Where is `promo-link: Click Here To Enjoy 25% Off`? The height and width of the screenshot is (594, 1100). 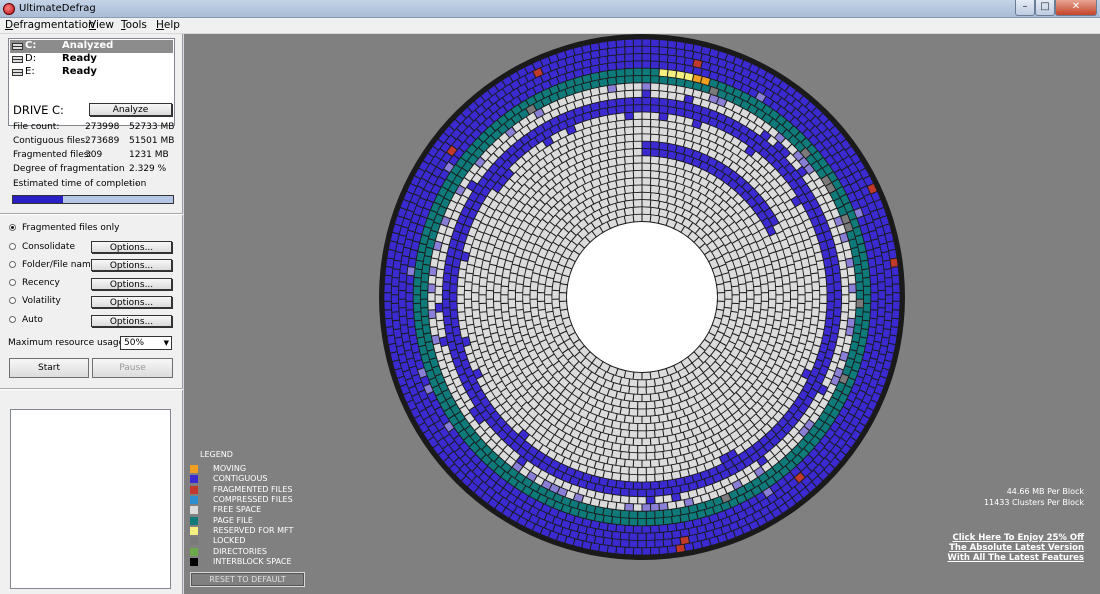 promo-link: Click Here To Enjoy 25% Off is located at coordinates (1018, 538).